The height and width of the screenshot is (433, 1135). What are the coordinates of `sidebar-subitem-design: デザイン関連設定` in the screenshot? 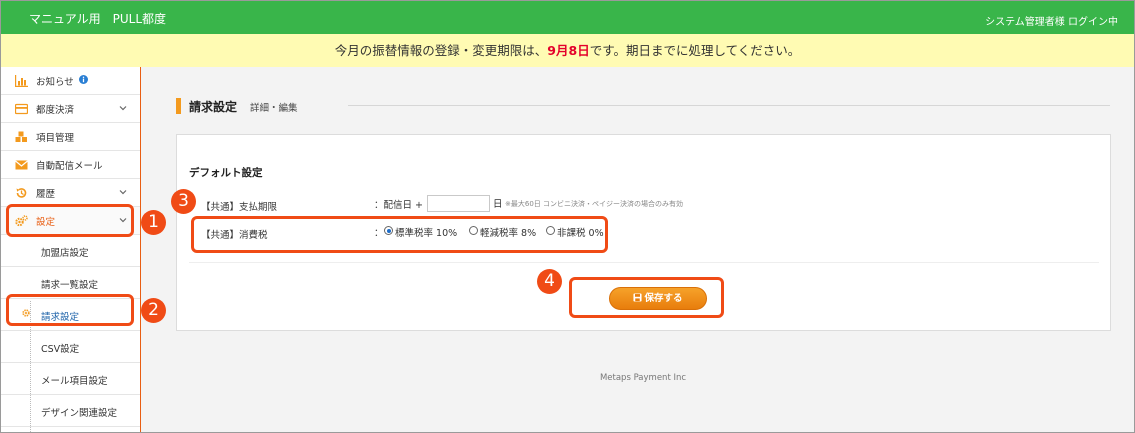 It's located at (70, 411).